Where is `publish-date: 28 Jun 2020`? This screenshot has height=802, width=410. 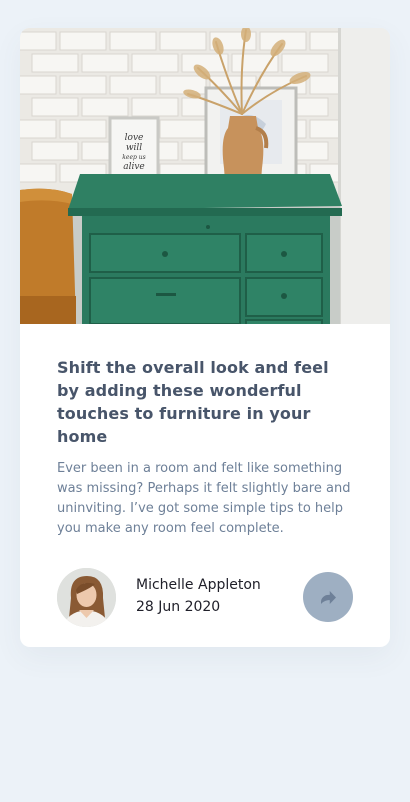 publish-date: 28 Jun 2020 is located at coordinates (178, 607).